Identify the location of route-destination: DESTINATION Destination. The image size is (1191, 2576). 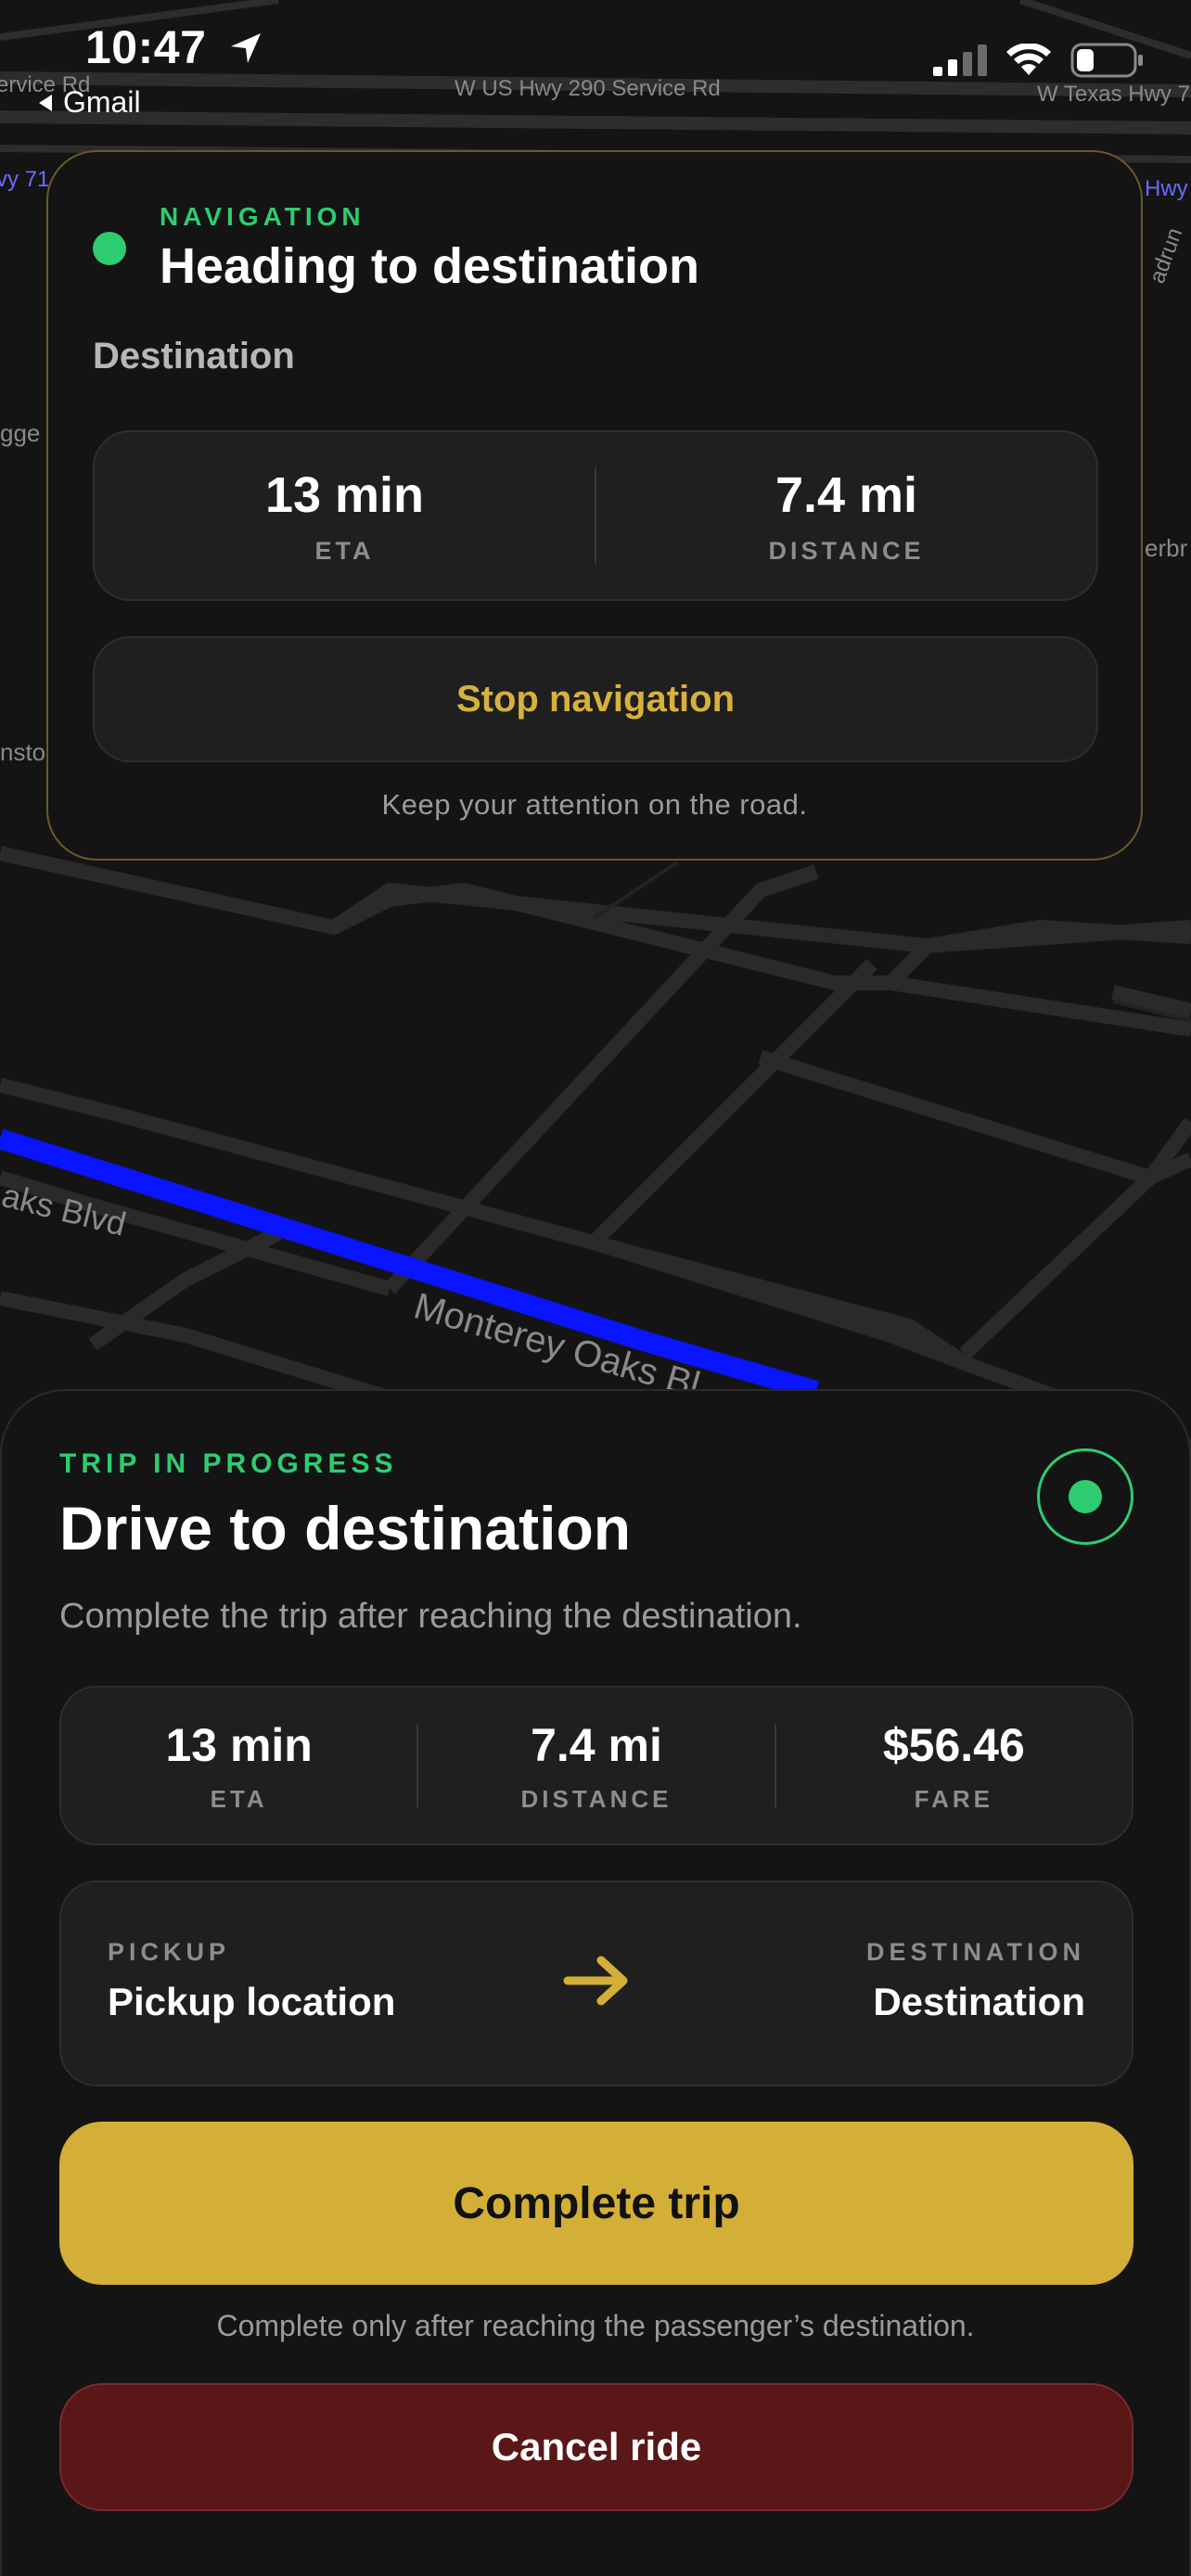
(975, 1981).